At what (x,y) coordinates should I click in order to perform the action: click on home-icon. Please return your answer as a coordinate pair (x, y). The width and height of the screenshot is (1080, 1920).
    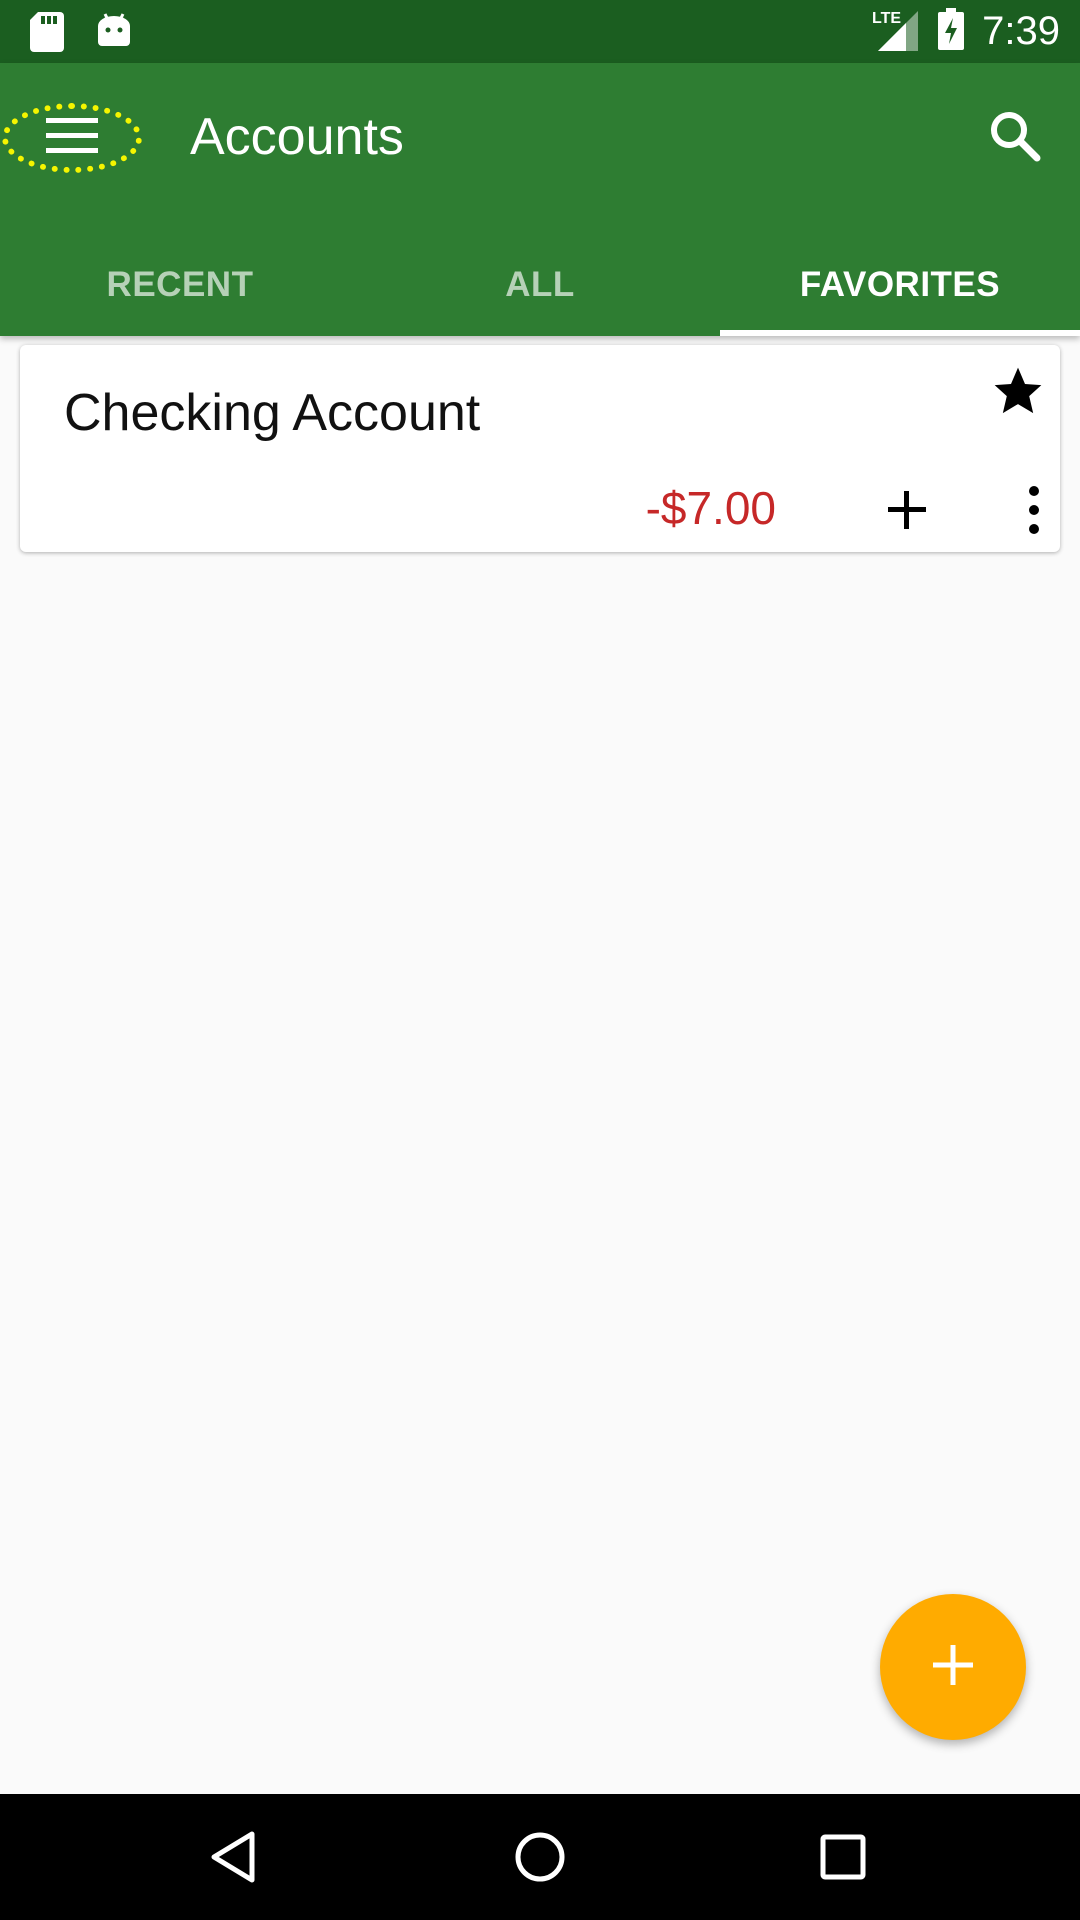
    Looking at the image, I should click on (540, 1857).